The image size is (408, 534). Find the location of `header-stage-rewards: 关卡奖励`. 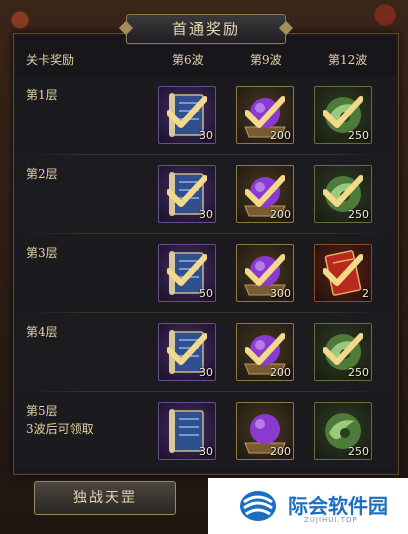

header-stage-rewards: 关卡奖励 is located at coordinates (50, 60).